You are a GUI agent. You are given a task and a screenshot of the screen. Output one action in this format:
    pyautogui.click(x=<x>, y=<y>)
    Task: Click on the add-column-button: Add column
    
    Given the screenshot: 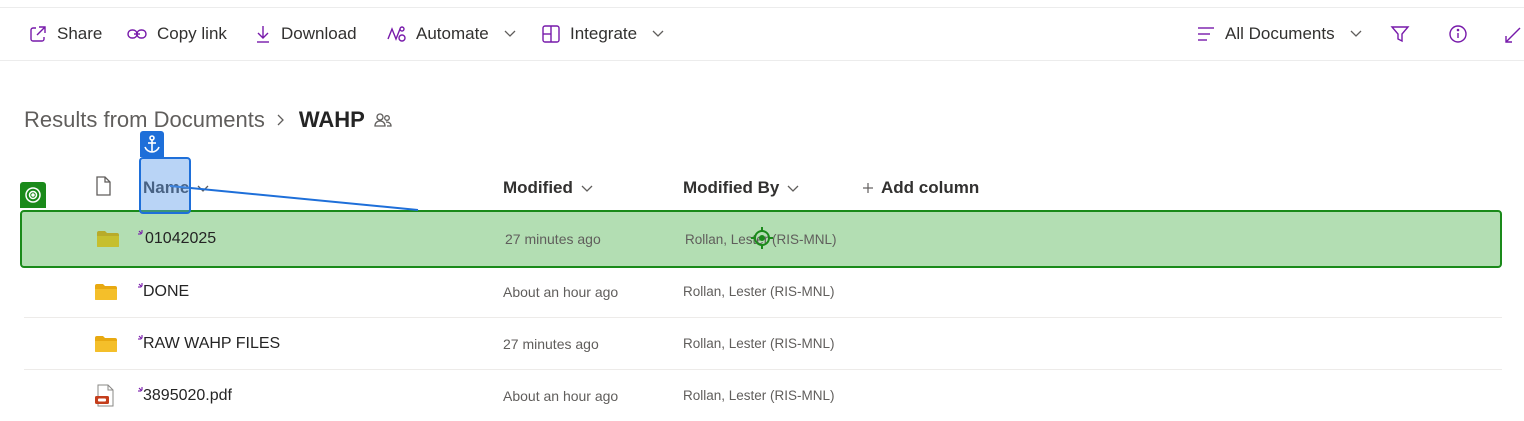 What is the action you would take?
    pyautogui.click(x=921, y=188)
    